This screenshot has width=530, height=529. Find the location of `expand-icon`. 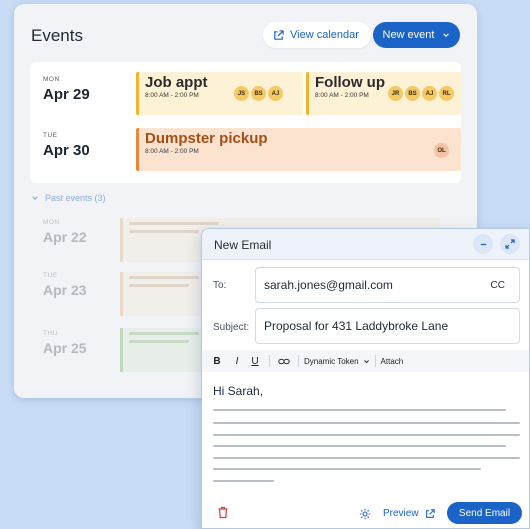

expand-icon is located at coordinates (510, 244).